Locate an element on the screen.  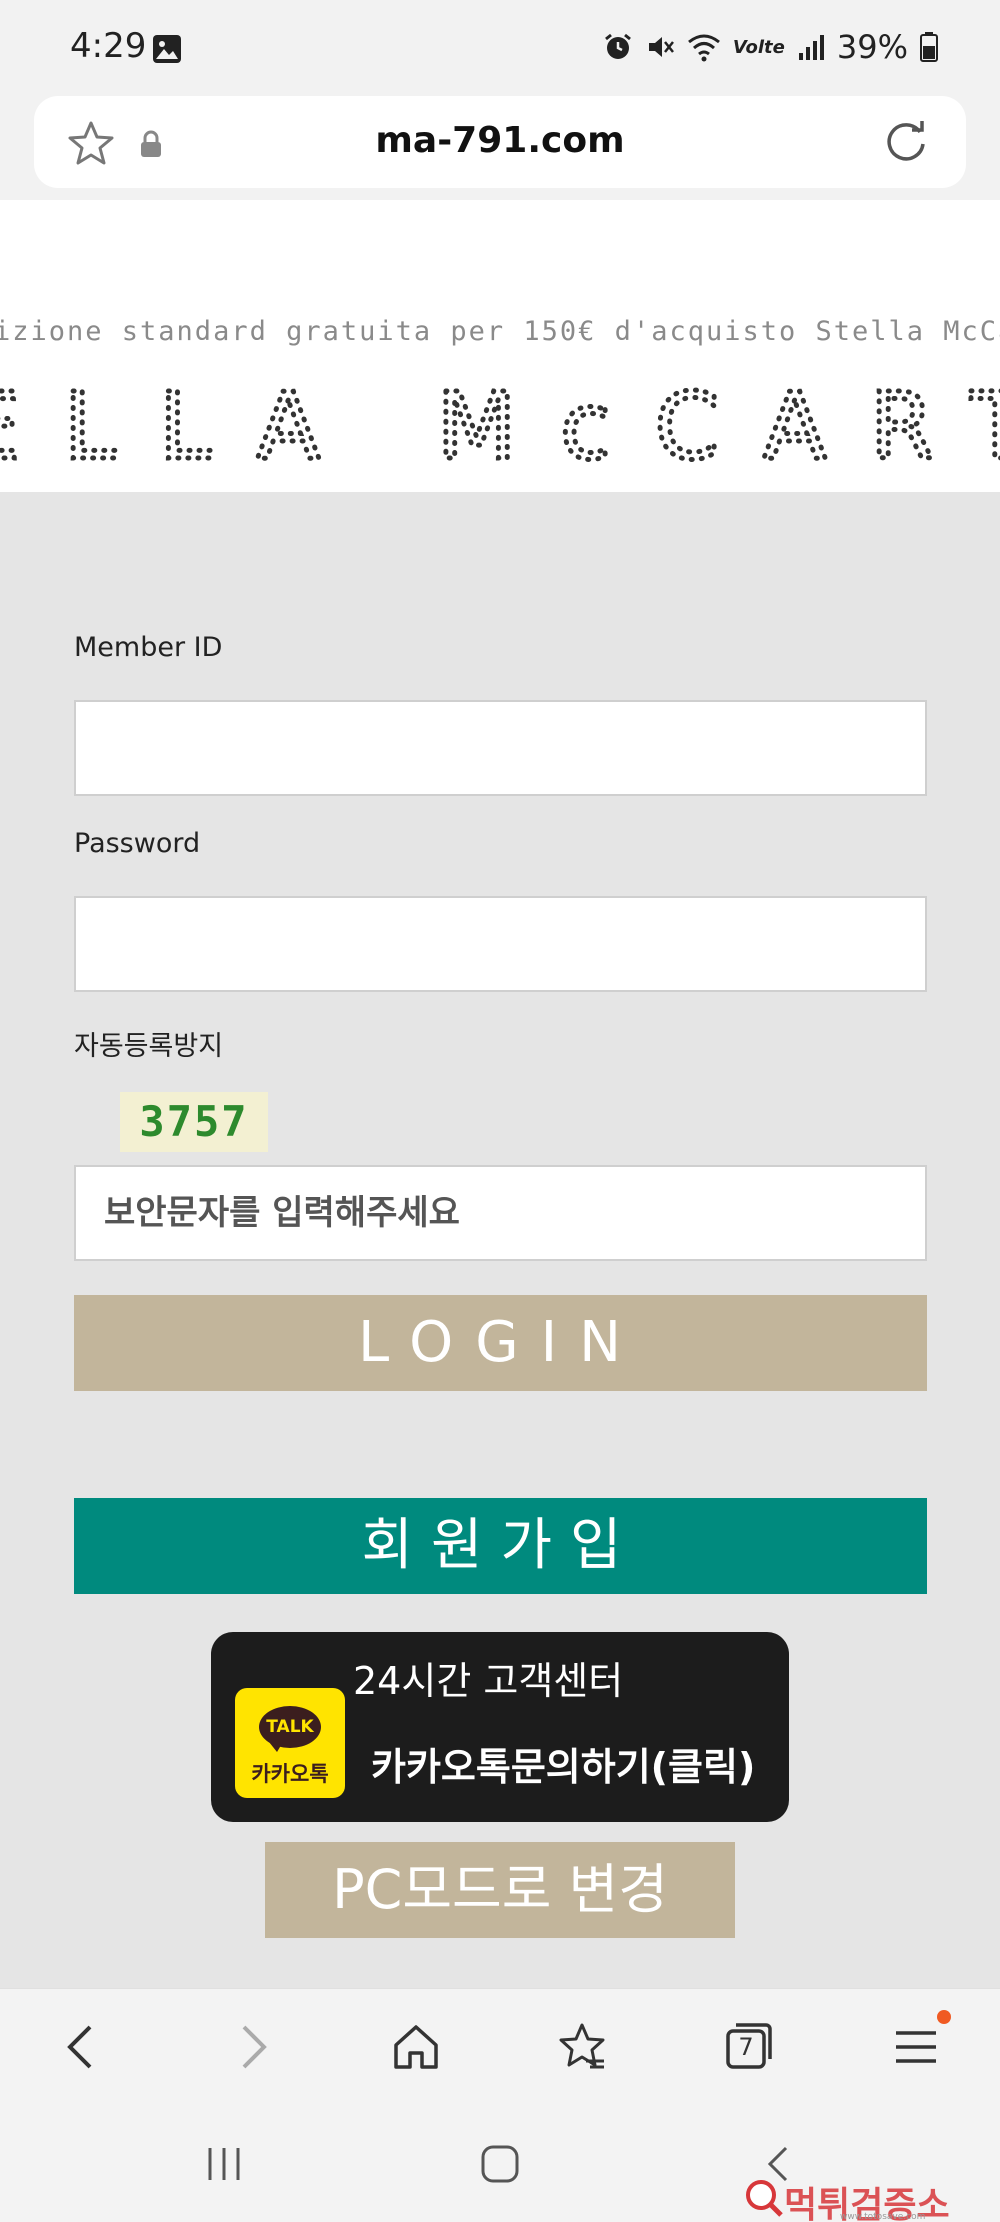
password-input is located at coordinates (500, 944).